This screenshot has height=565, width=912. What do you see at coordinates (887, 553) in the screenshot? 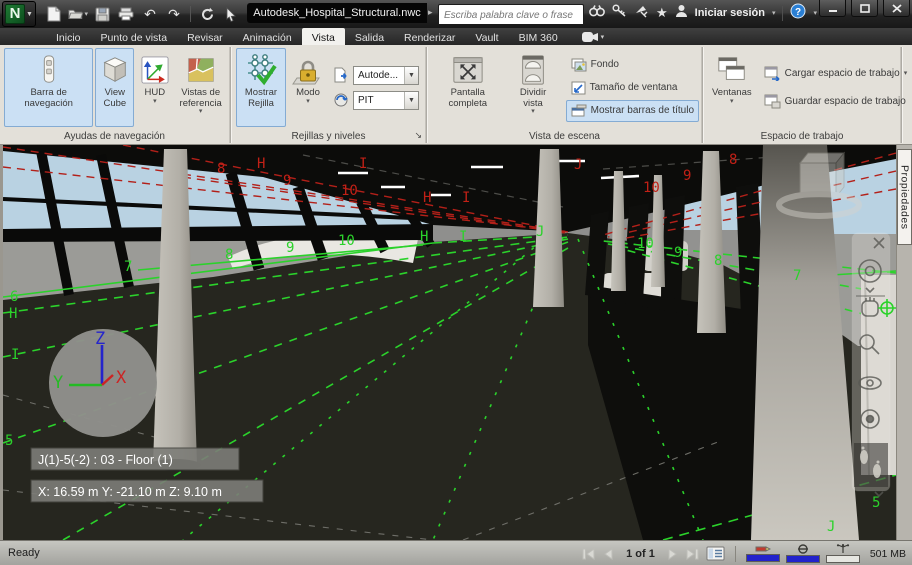
I see `memory-usage: 501 MB` at bounding box center [887, 553].